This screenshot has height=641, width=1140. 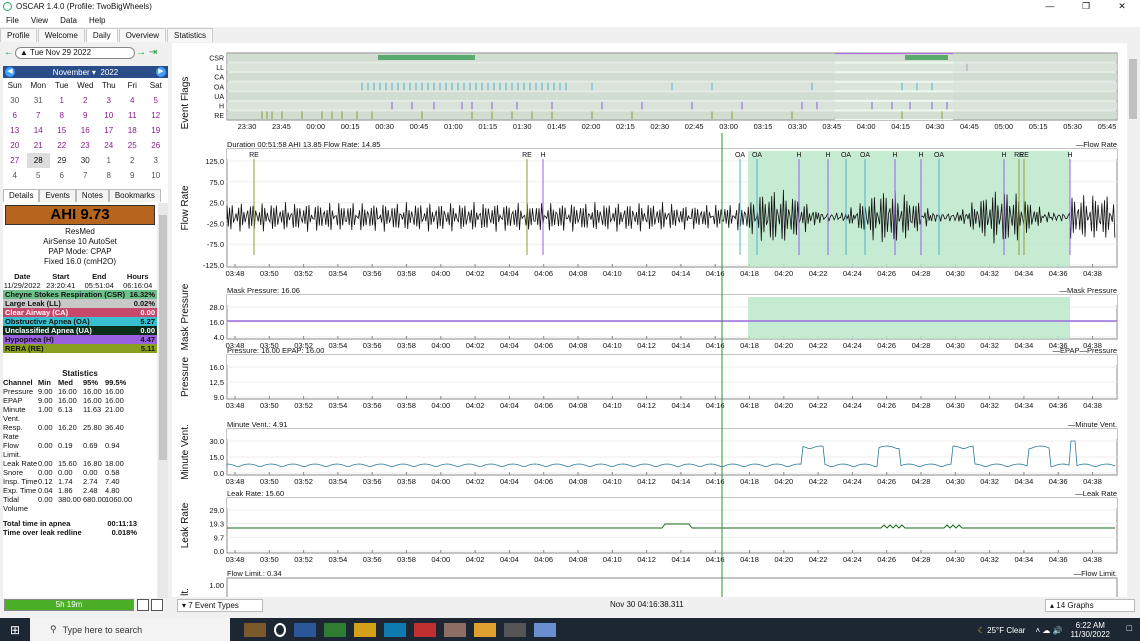 What do you see at coordinates (141, 52) in the screenshot?
I see `next-day-icon: →` at bounding box center [141, 52].